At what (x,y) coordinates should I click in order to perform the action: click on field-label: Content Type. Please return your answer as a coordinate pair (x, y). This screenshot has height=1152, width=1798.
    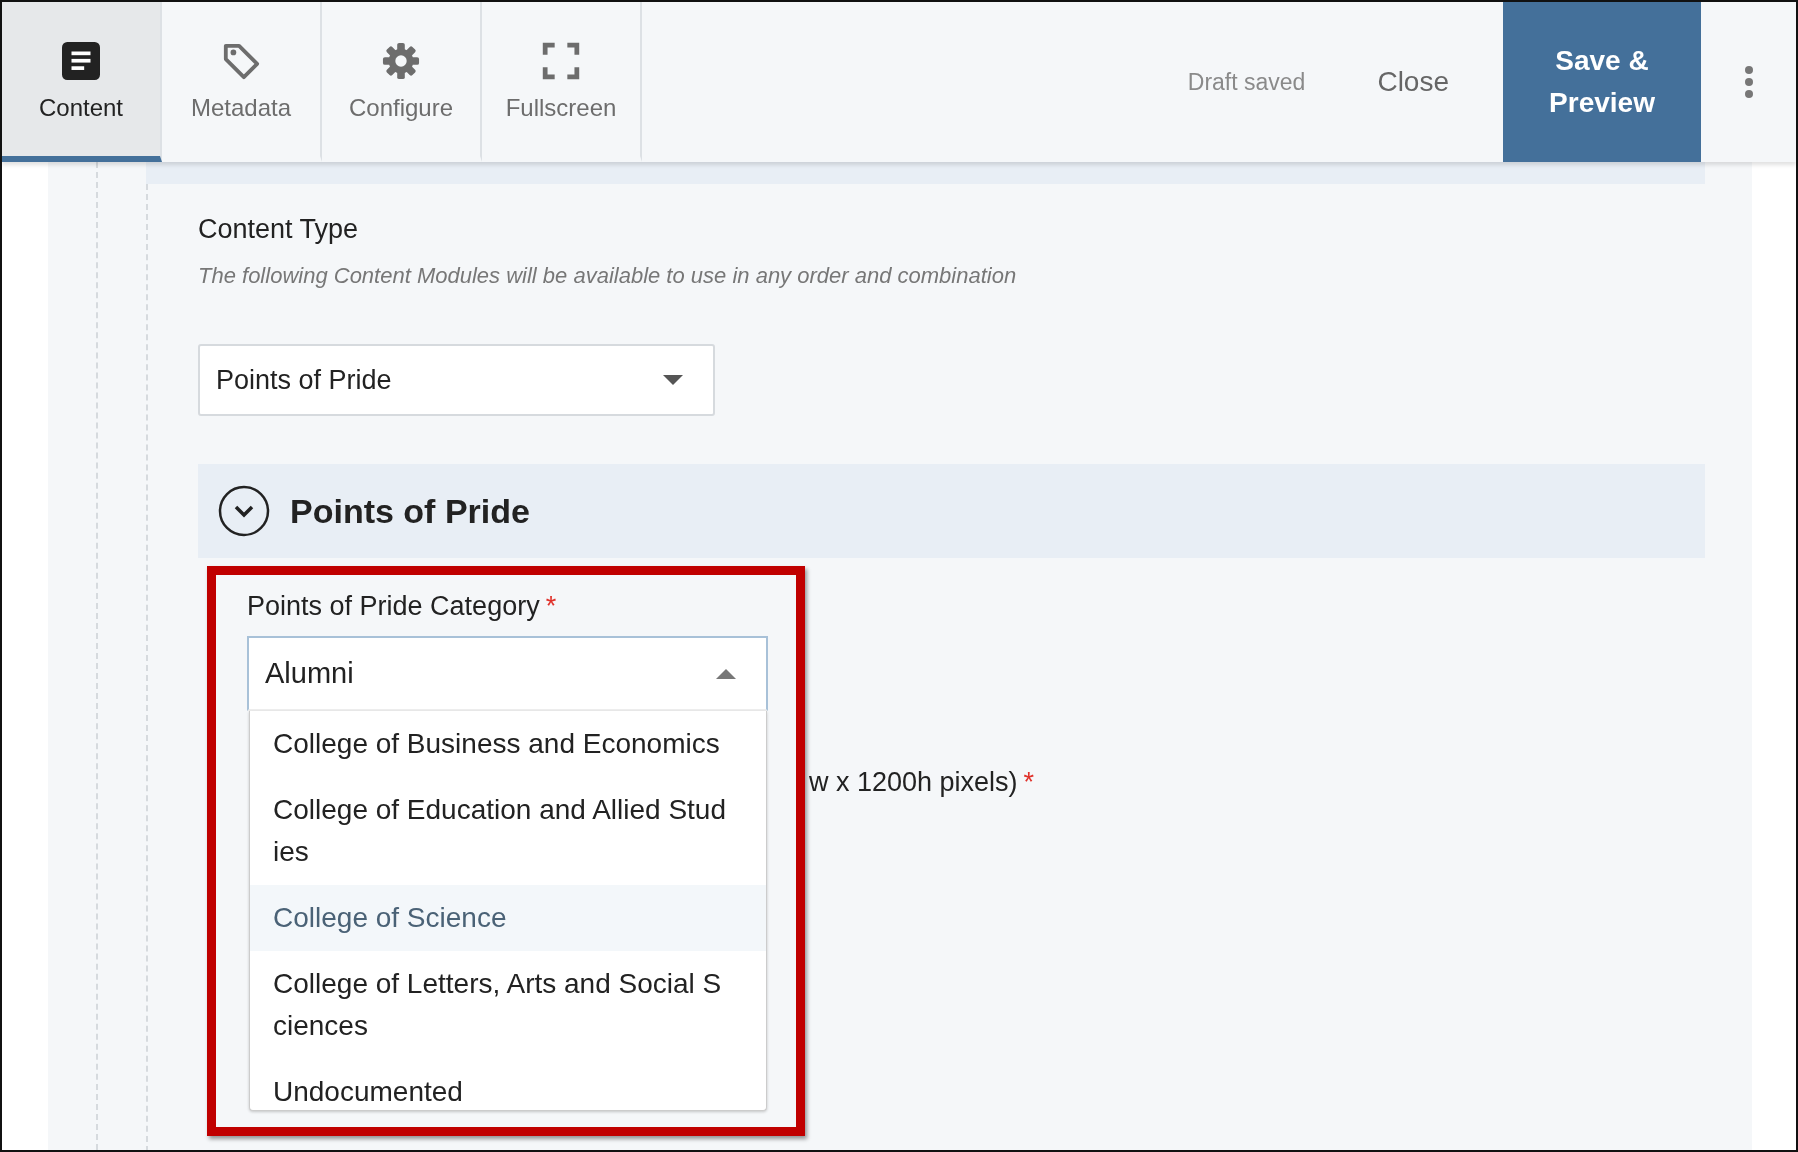
    Looking at the image, I should click on (279, 229).